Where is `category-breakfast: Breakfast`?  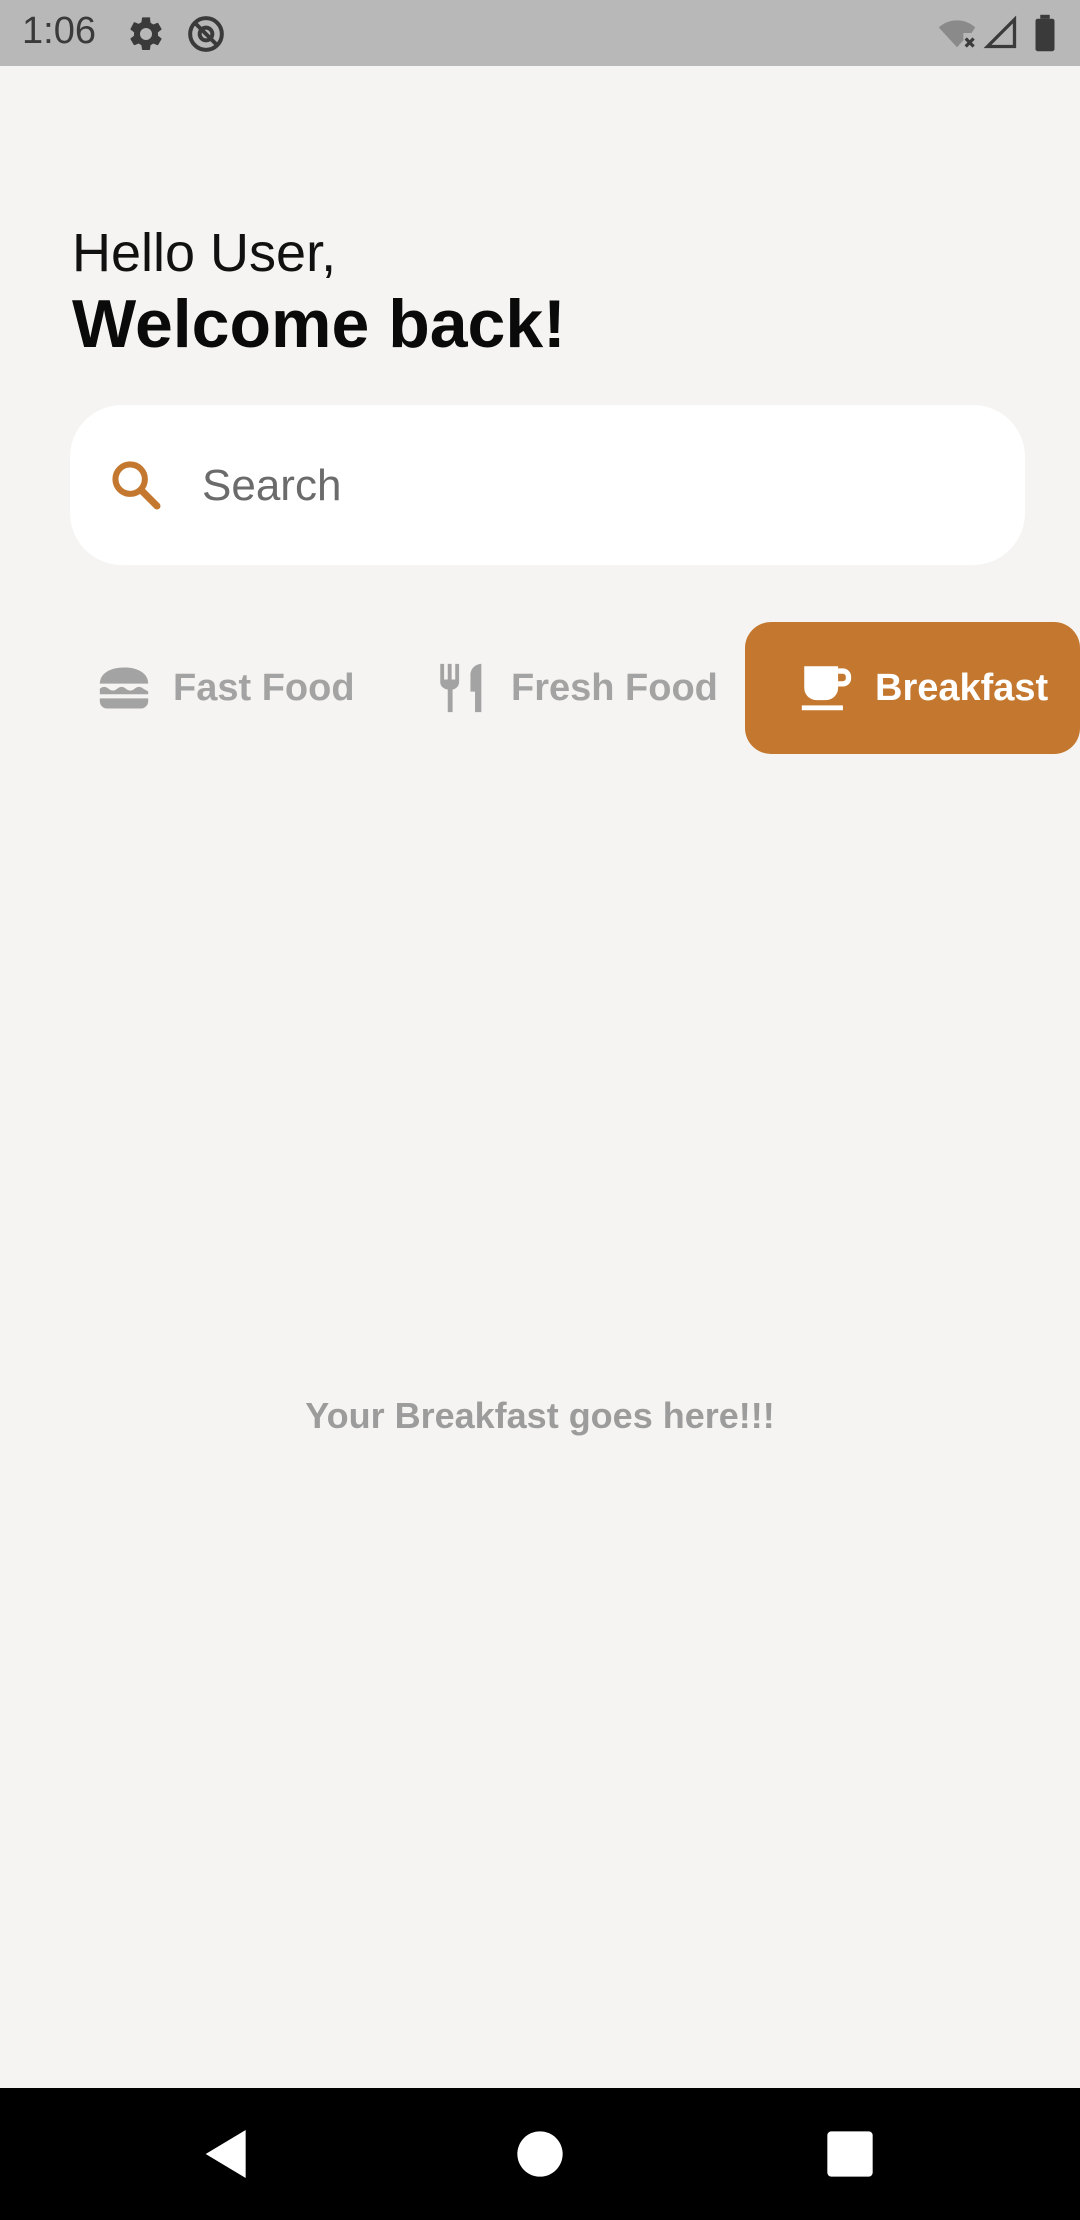 category-breakfast: Breakfast is located at coordinates (912, 688).